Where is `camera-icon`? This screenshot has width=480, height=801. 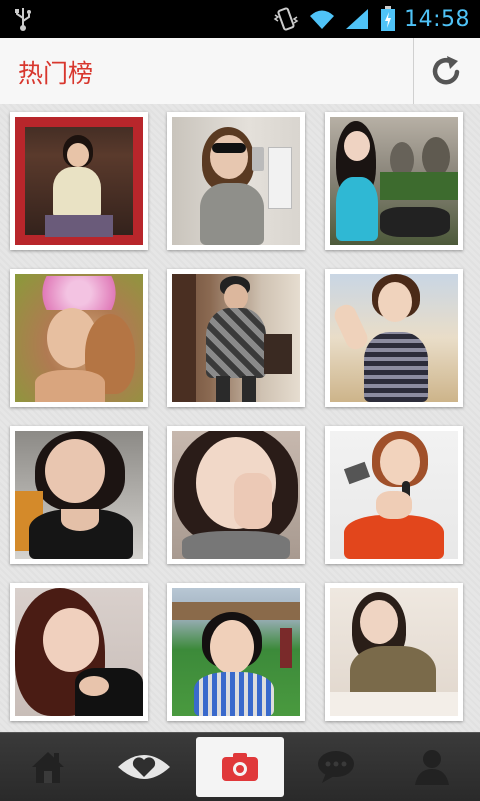 camera-icon is located at coordinates (240, 767).